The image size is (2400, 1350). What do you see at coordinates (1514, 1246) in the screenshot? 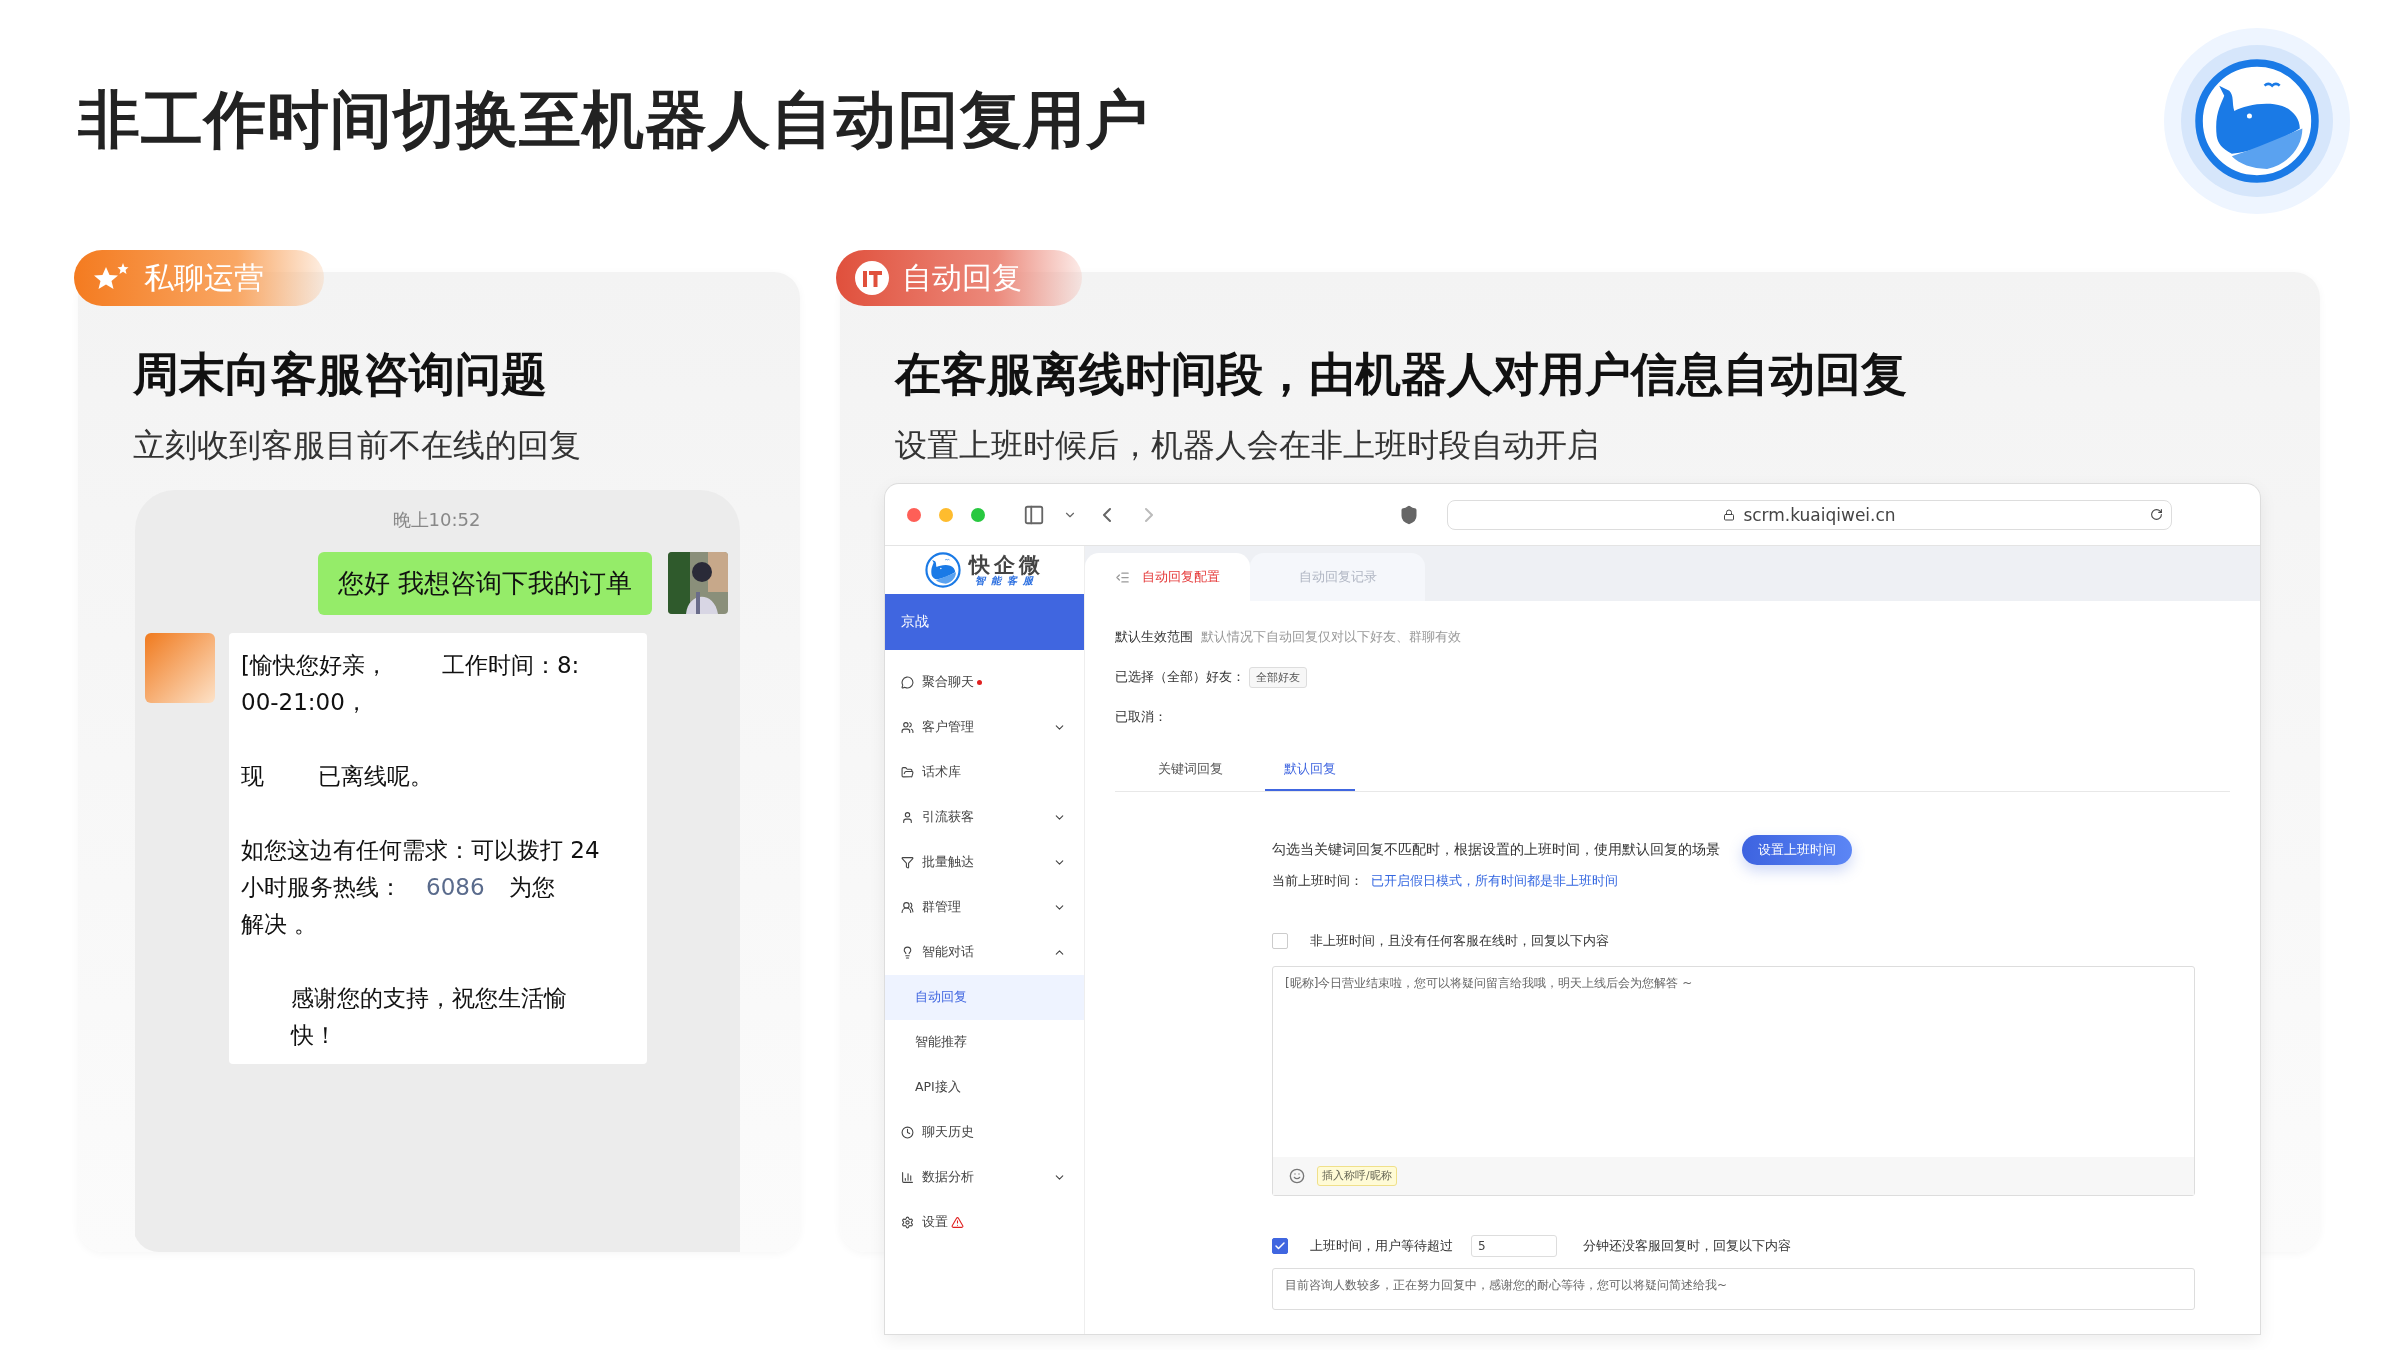
I see `minutes-field: 5` at bounding box center [1514, 1246].